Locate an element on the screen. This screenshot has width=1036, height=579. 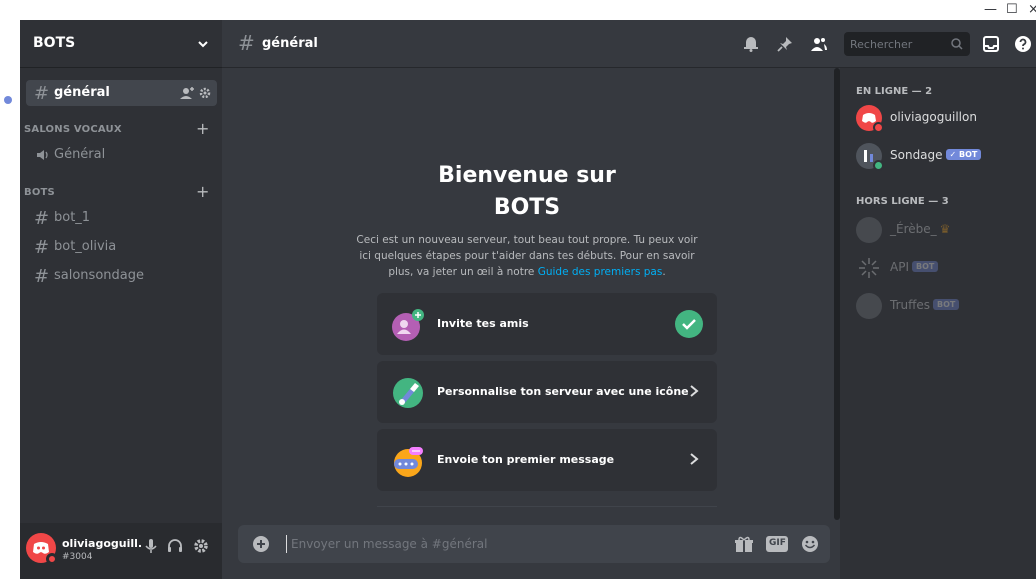
customize-server-card: Personnalise ton serveur avec une icône is located at coordinates (547, 392).